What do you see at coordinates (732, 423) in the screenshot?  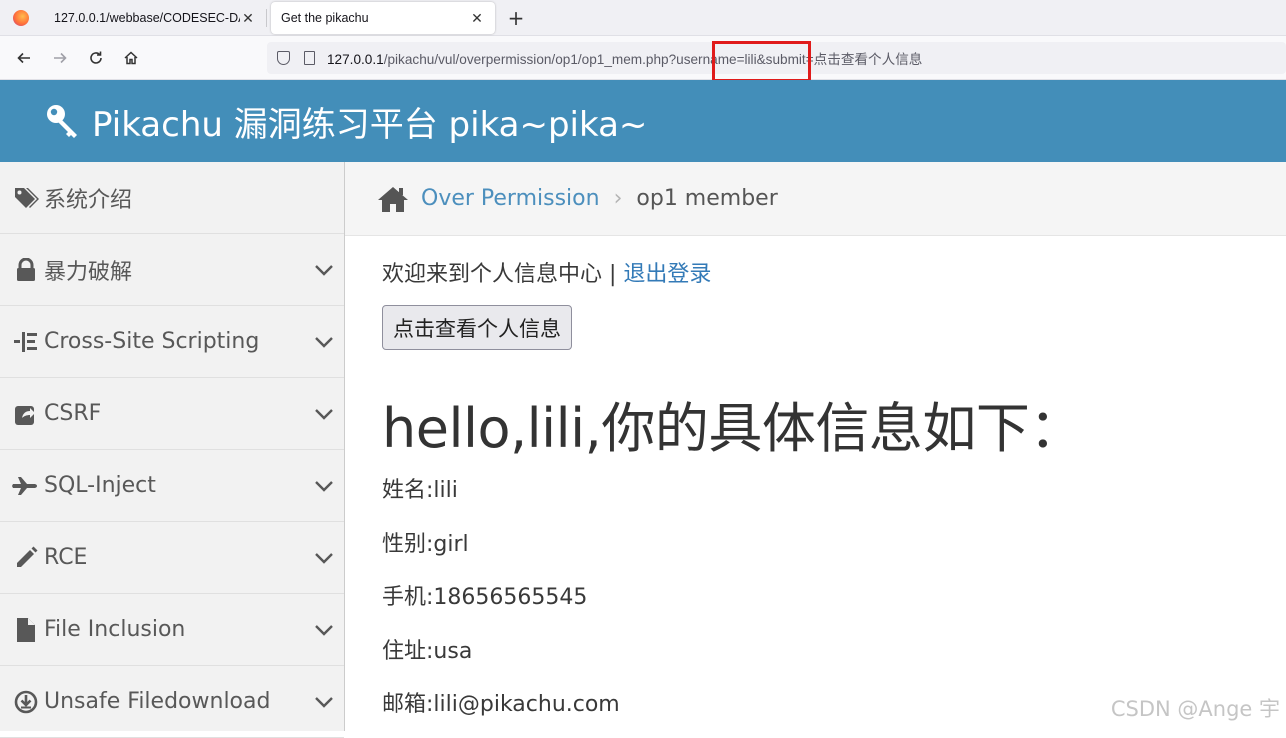 I see `page-title: hello,lili,你的具体信息如下：` at bounding box center [732, 423].